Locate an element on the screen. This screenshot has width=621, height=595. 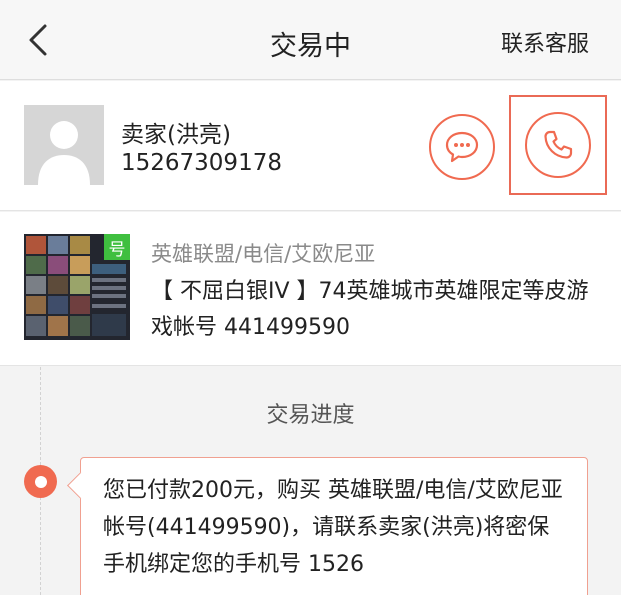
nav-header: 交易中 联系客服 is located at coordinates (310, 40).